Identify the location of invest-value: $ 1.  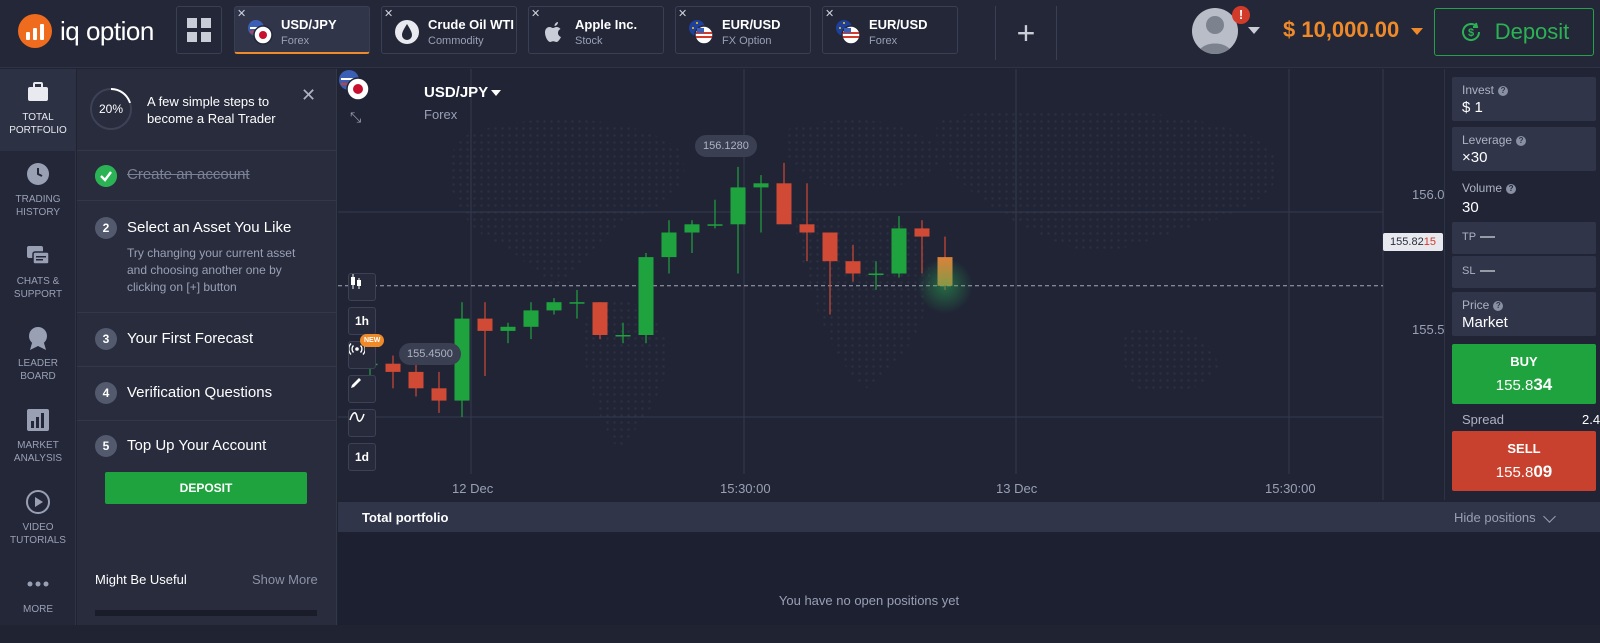
(1472, 107).